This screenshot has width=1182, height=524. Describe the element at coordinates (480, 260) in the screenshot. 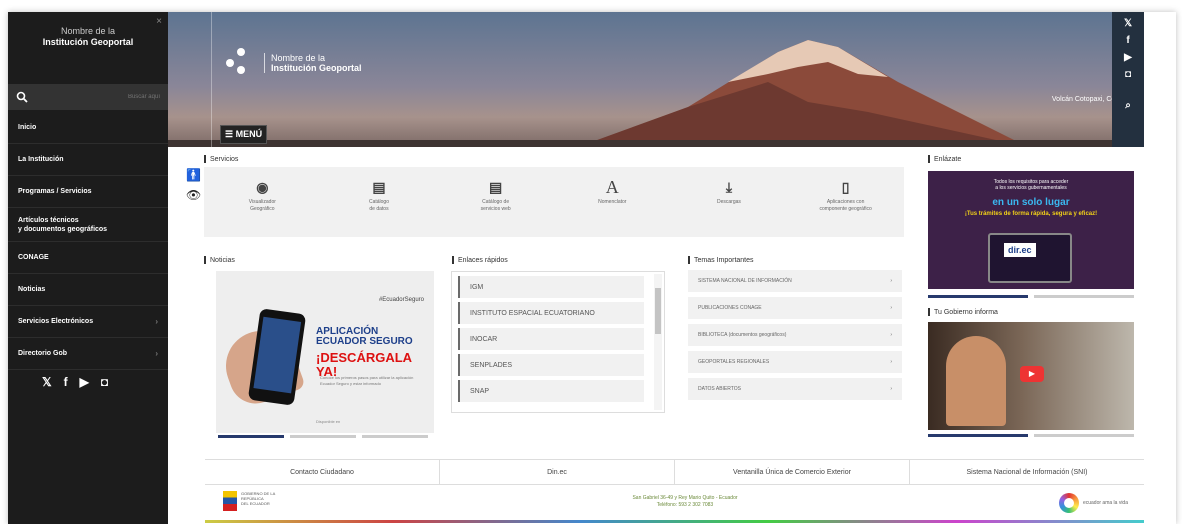

I see `quick-links-title: Enlaces rápidos` at that location.